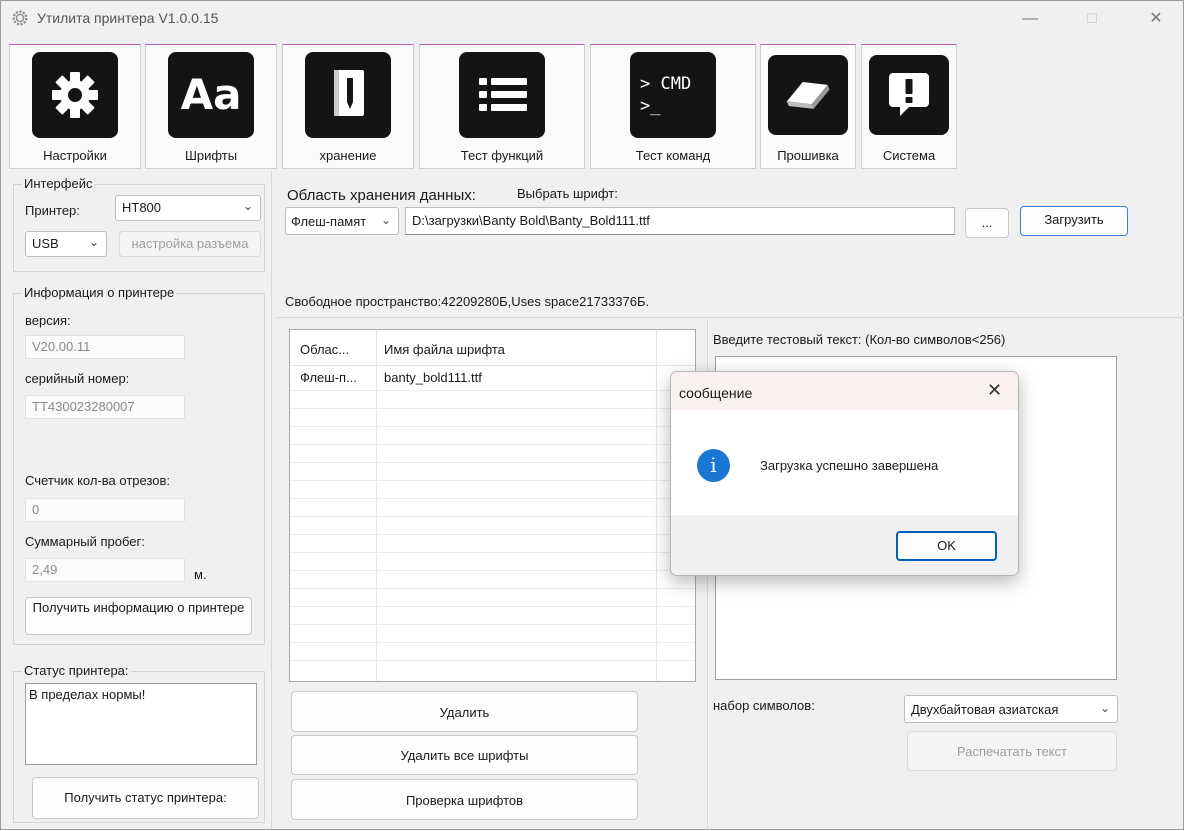 The width and height of the screenshot is (1184, 831). What do you see at coordinates (985, 709) in the screenshot?
I see `charset-select-value: Двухбайтовая азиатская` at bounding box center [985, 709].